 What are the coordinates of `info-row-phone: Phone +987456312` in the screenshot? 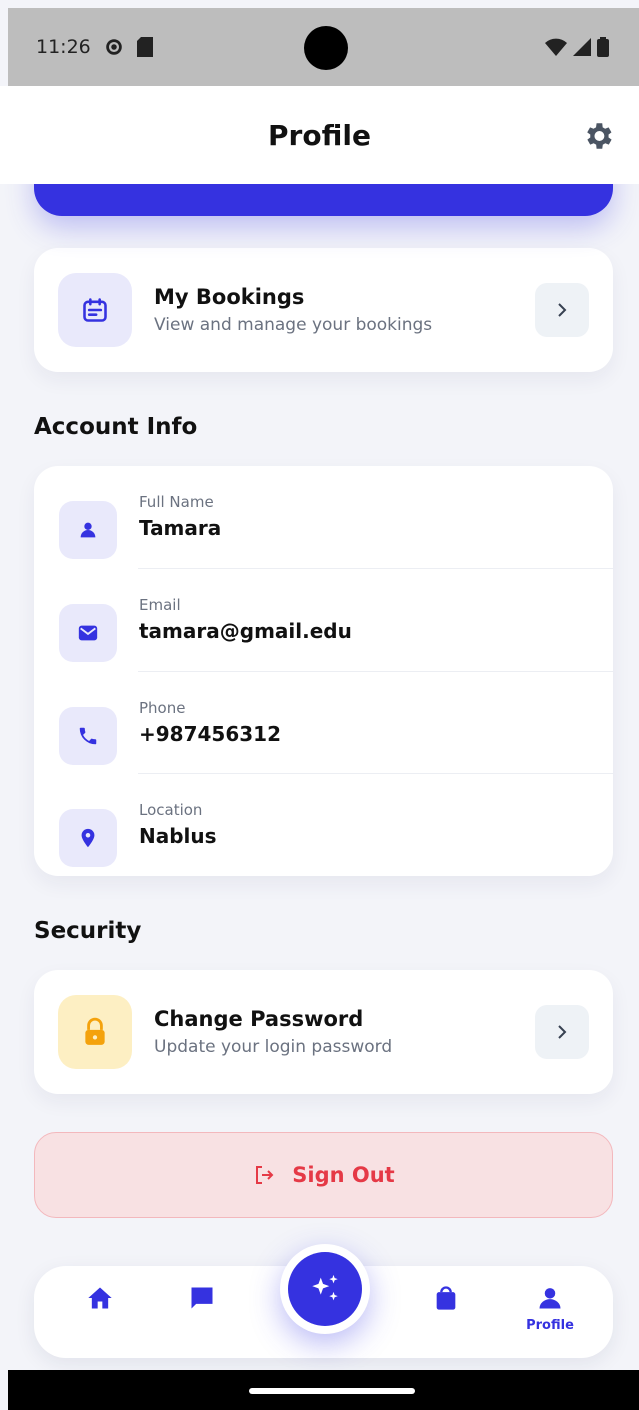 It's located at (323, 723).